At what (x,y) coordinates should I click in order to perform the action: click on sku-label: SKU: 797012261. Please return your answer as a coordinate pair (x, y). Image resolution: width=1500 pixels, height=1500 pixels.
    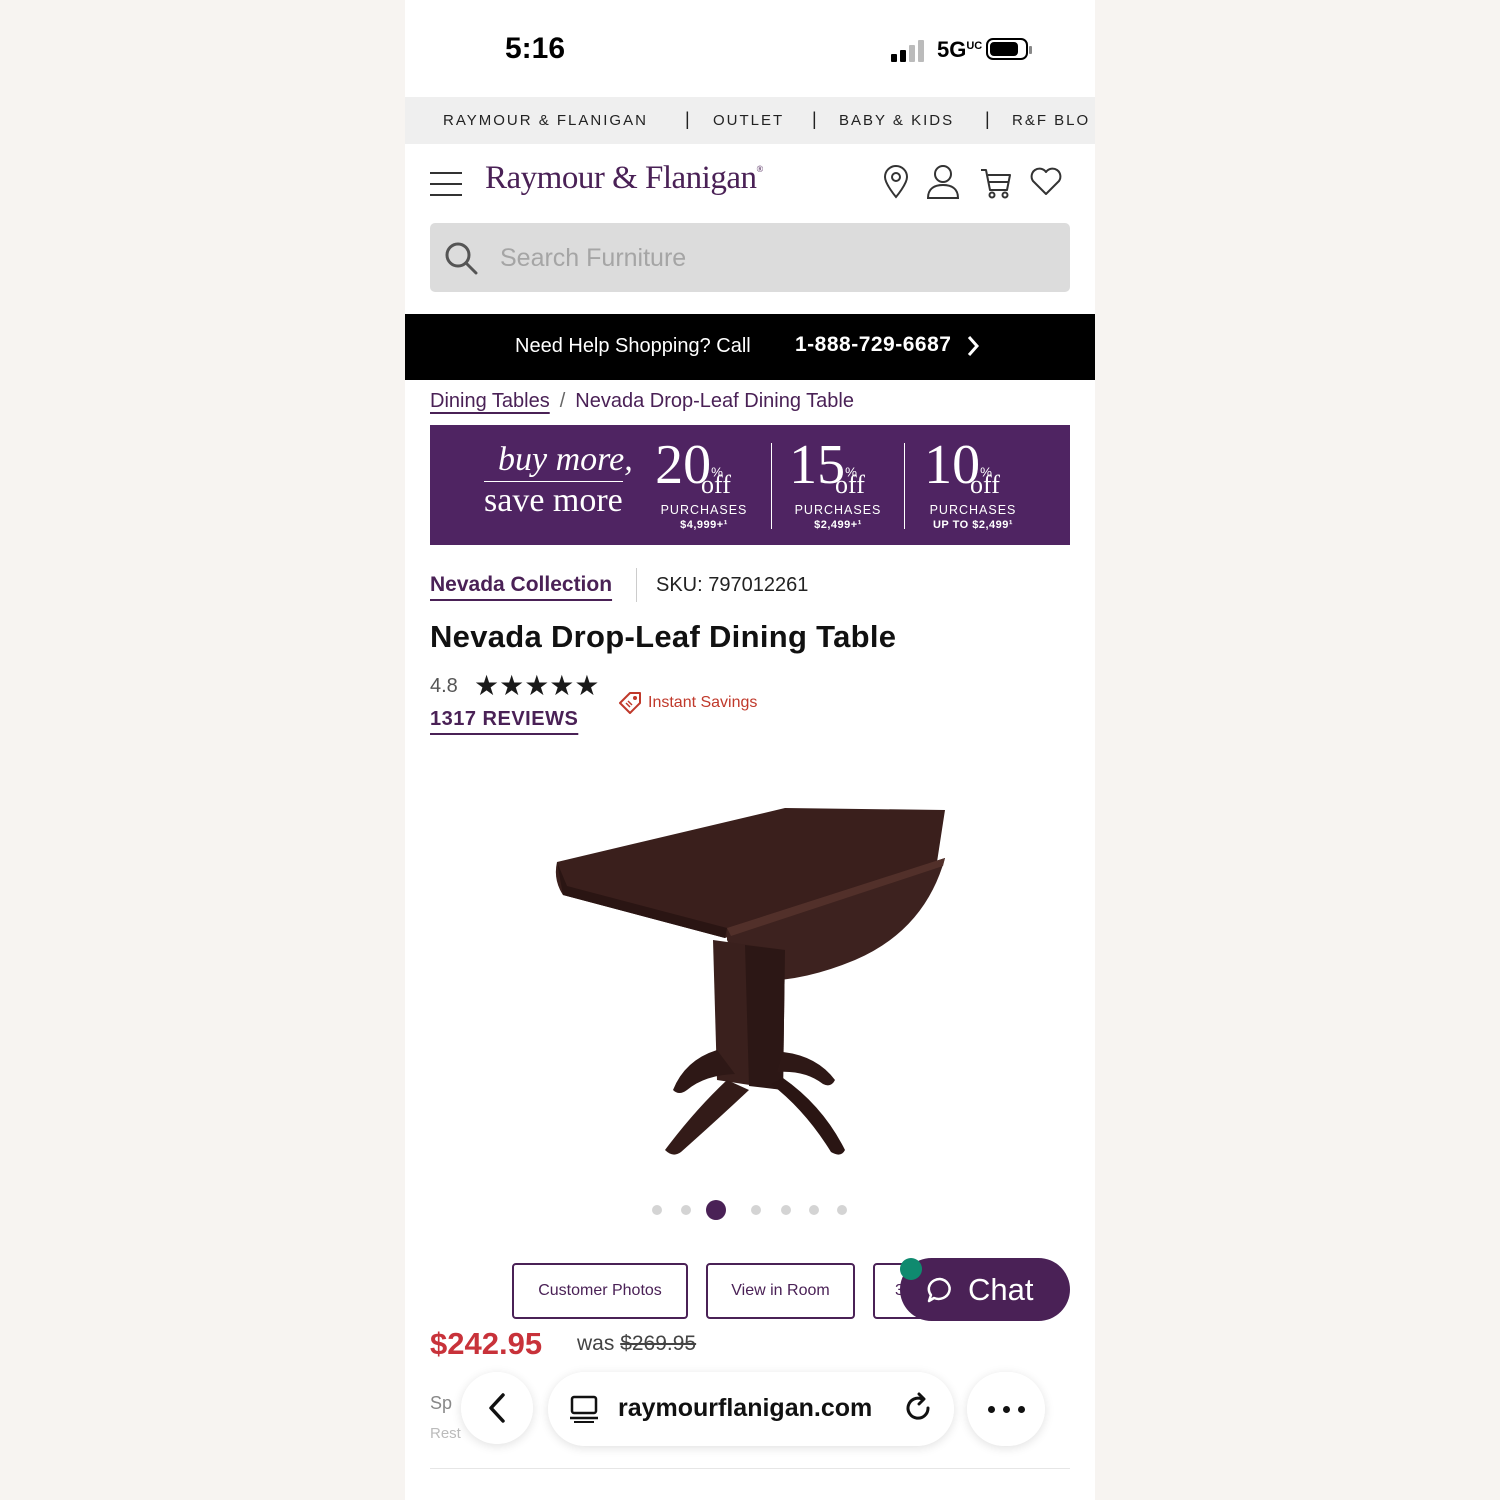
    Looking at the image, I should click on (732, 585).